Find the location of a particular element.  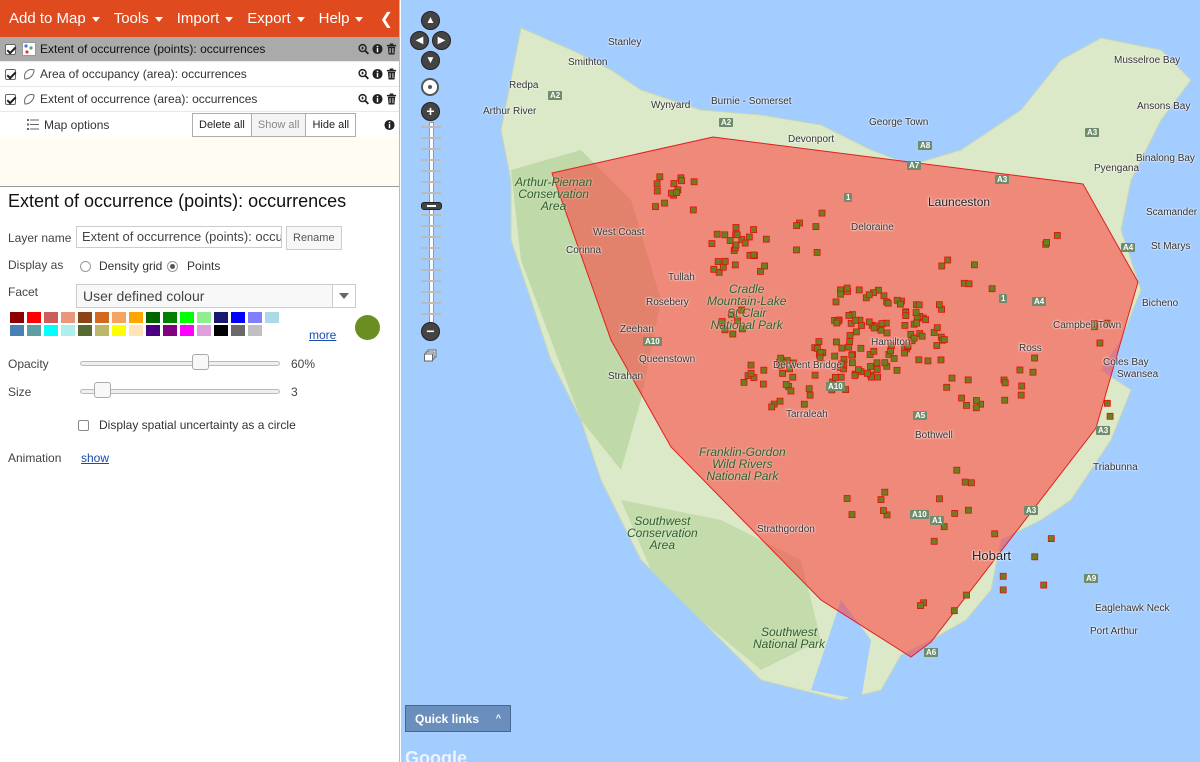

layers-icon is located at coordinates (430, 355).